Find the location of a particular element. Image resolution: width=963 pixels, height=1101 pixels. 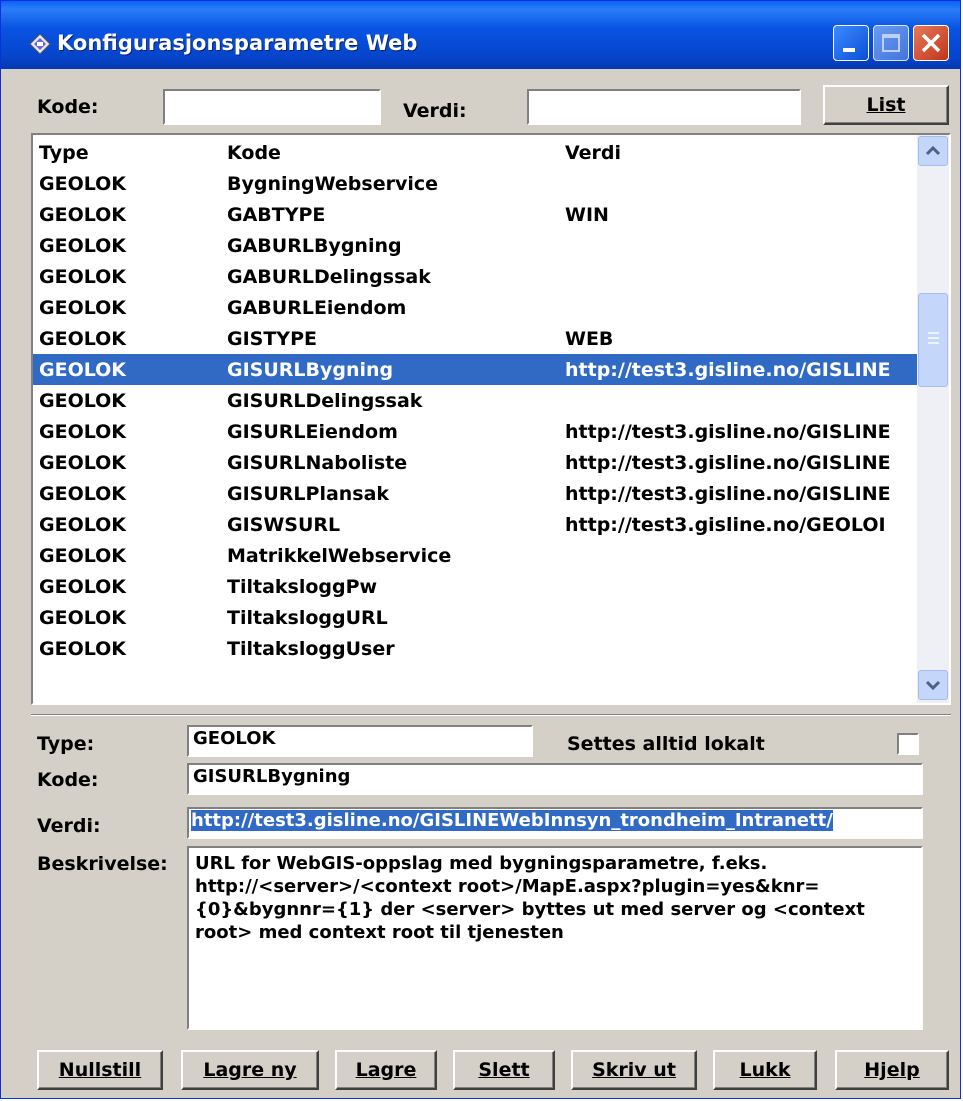

window-title: Konfigurasjonsparametre Web is located at coordinates (237, 43).